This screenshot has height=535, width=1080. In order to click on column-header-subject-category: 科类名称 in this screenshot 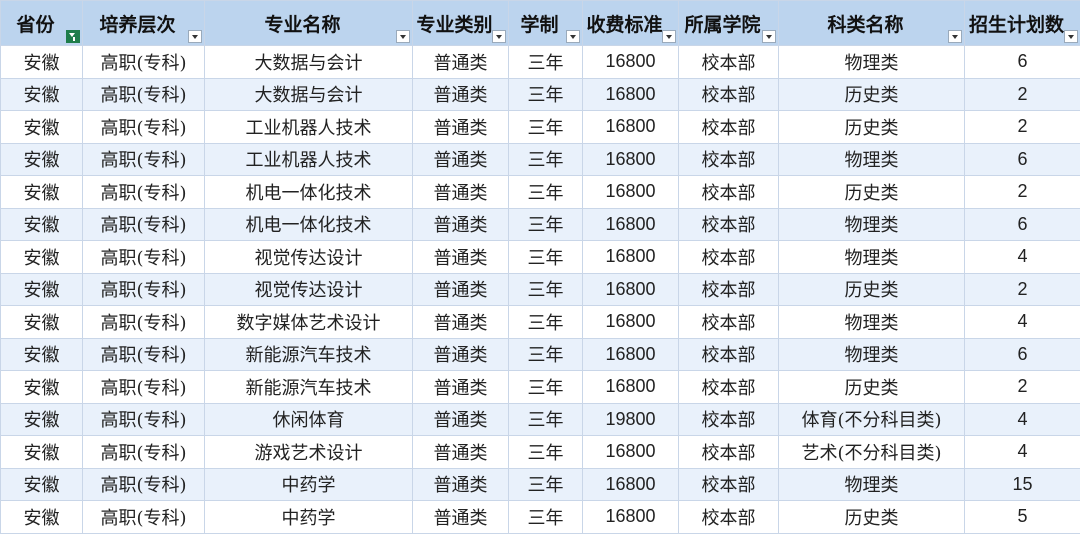, I will do `click(871, 23)`.